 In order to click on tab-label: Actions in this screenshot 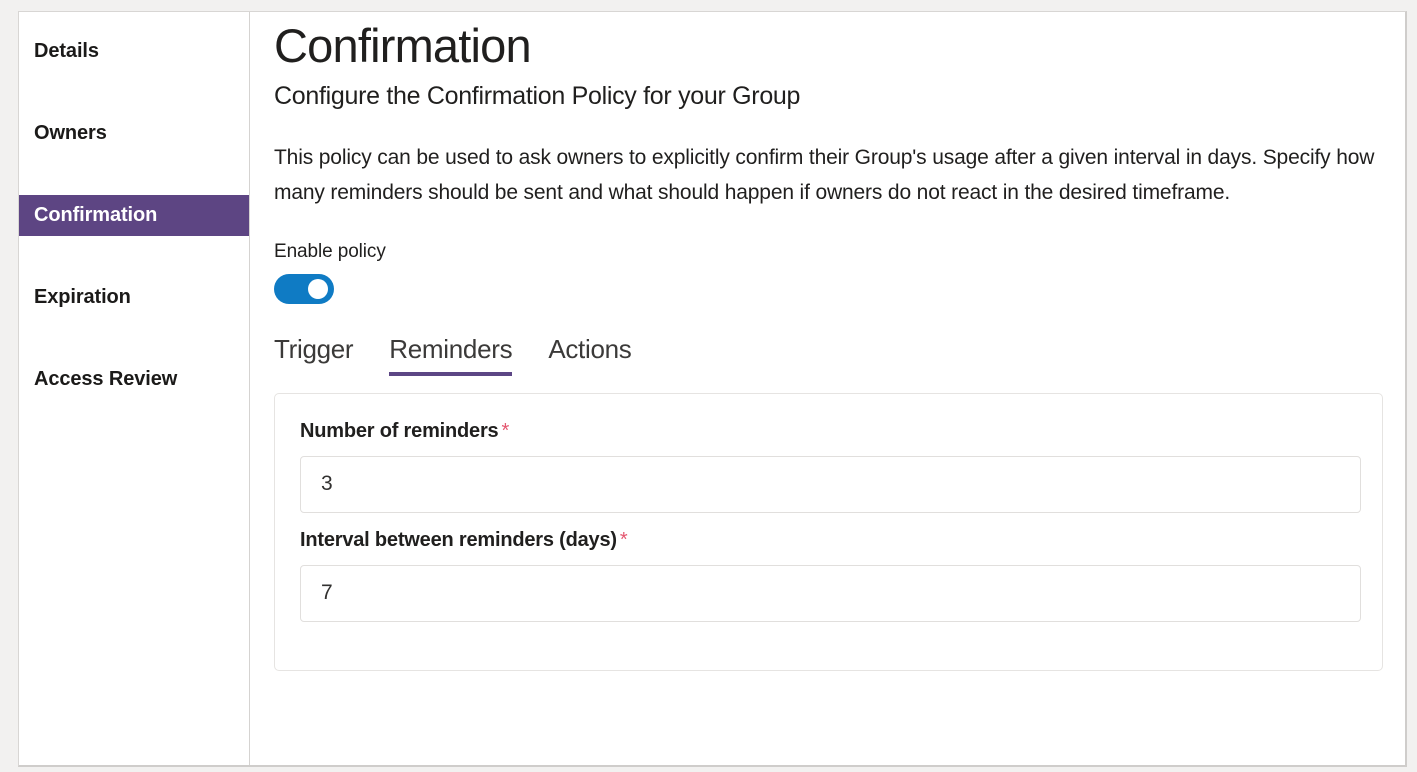, I will do `click(590, 348)`.